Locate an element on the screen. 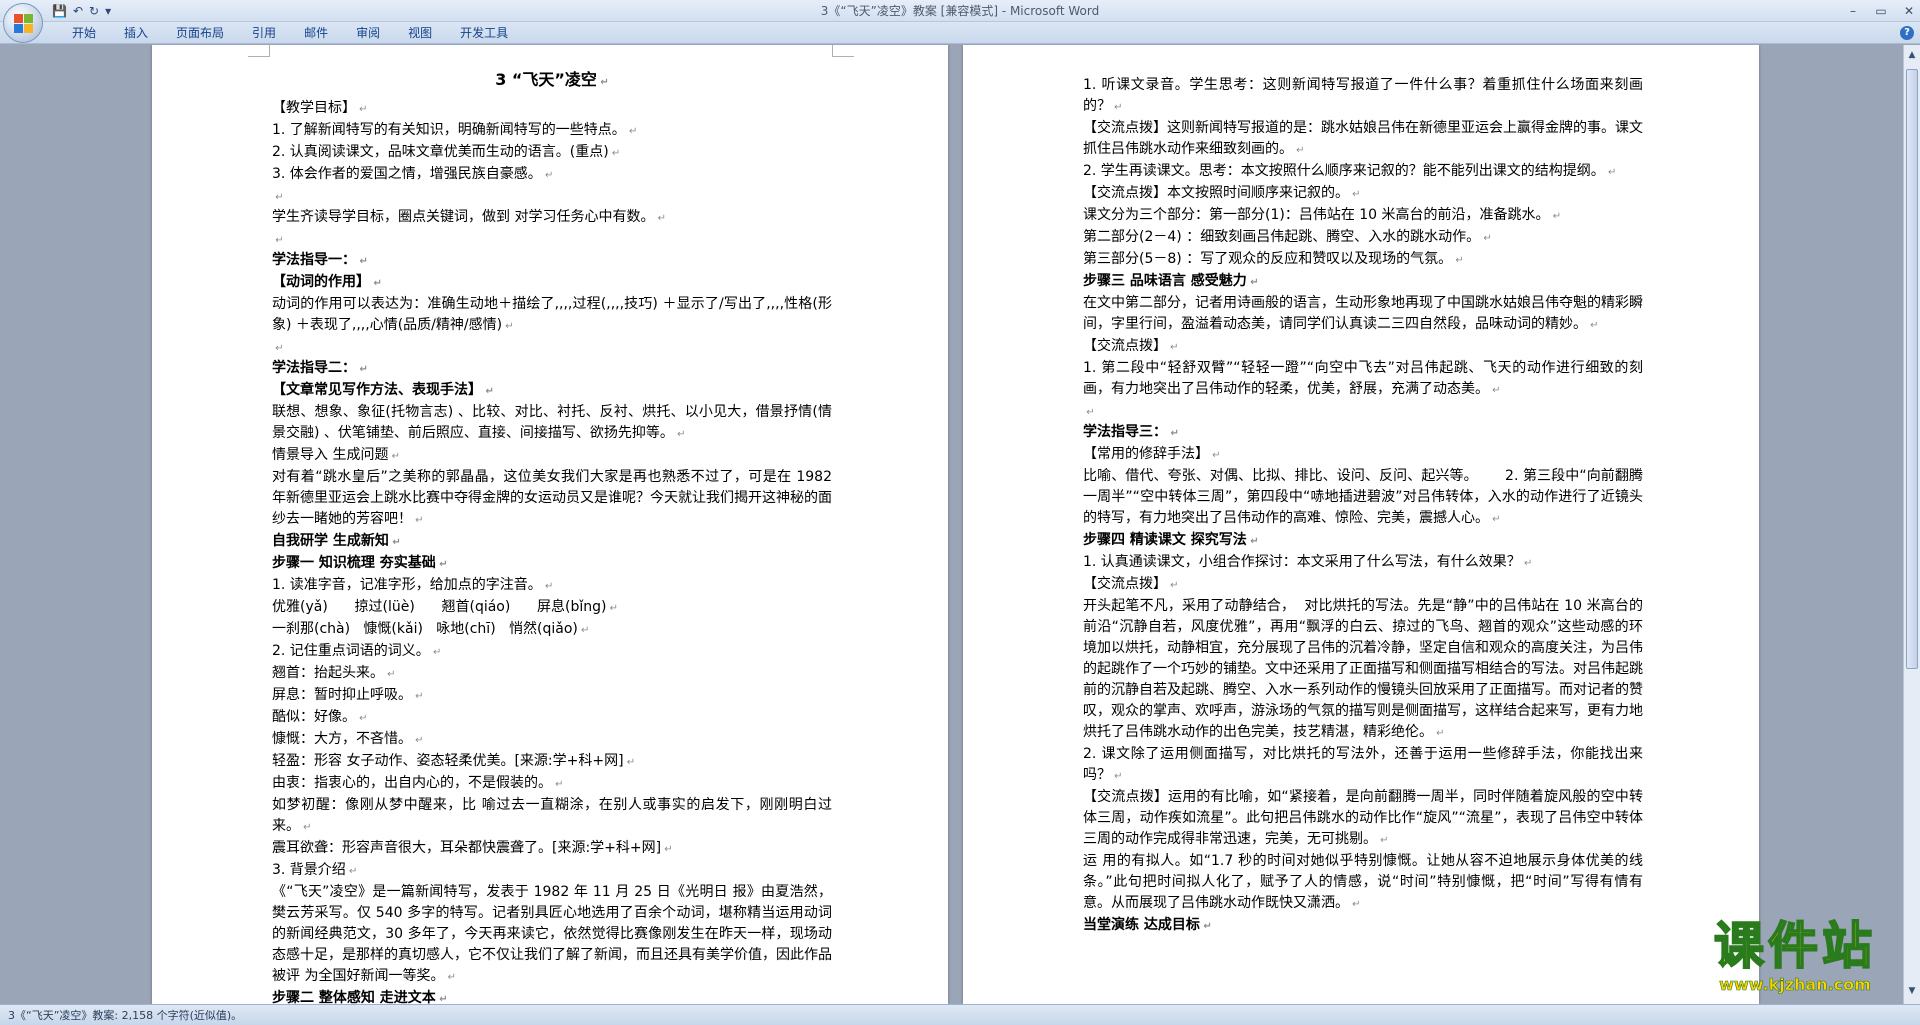  paragraph: 2. 记住重点词语的词义。 is located at coordinates (552, 652).